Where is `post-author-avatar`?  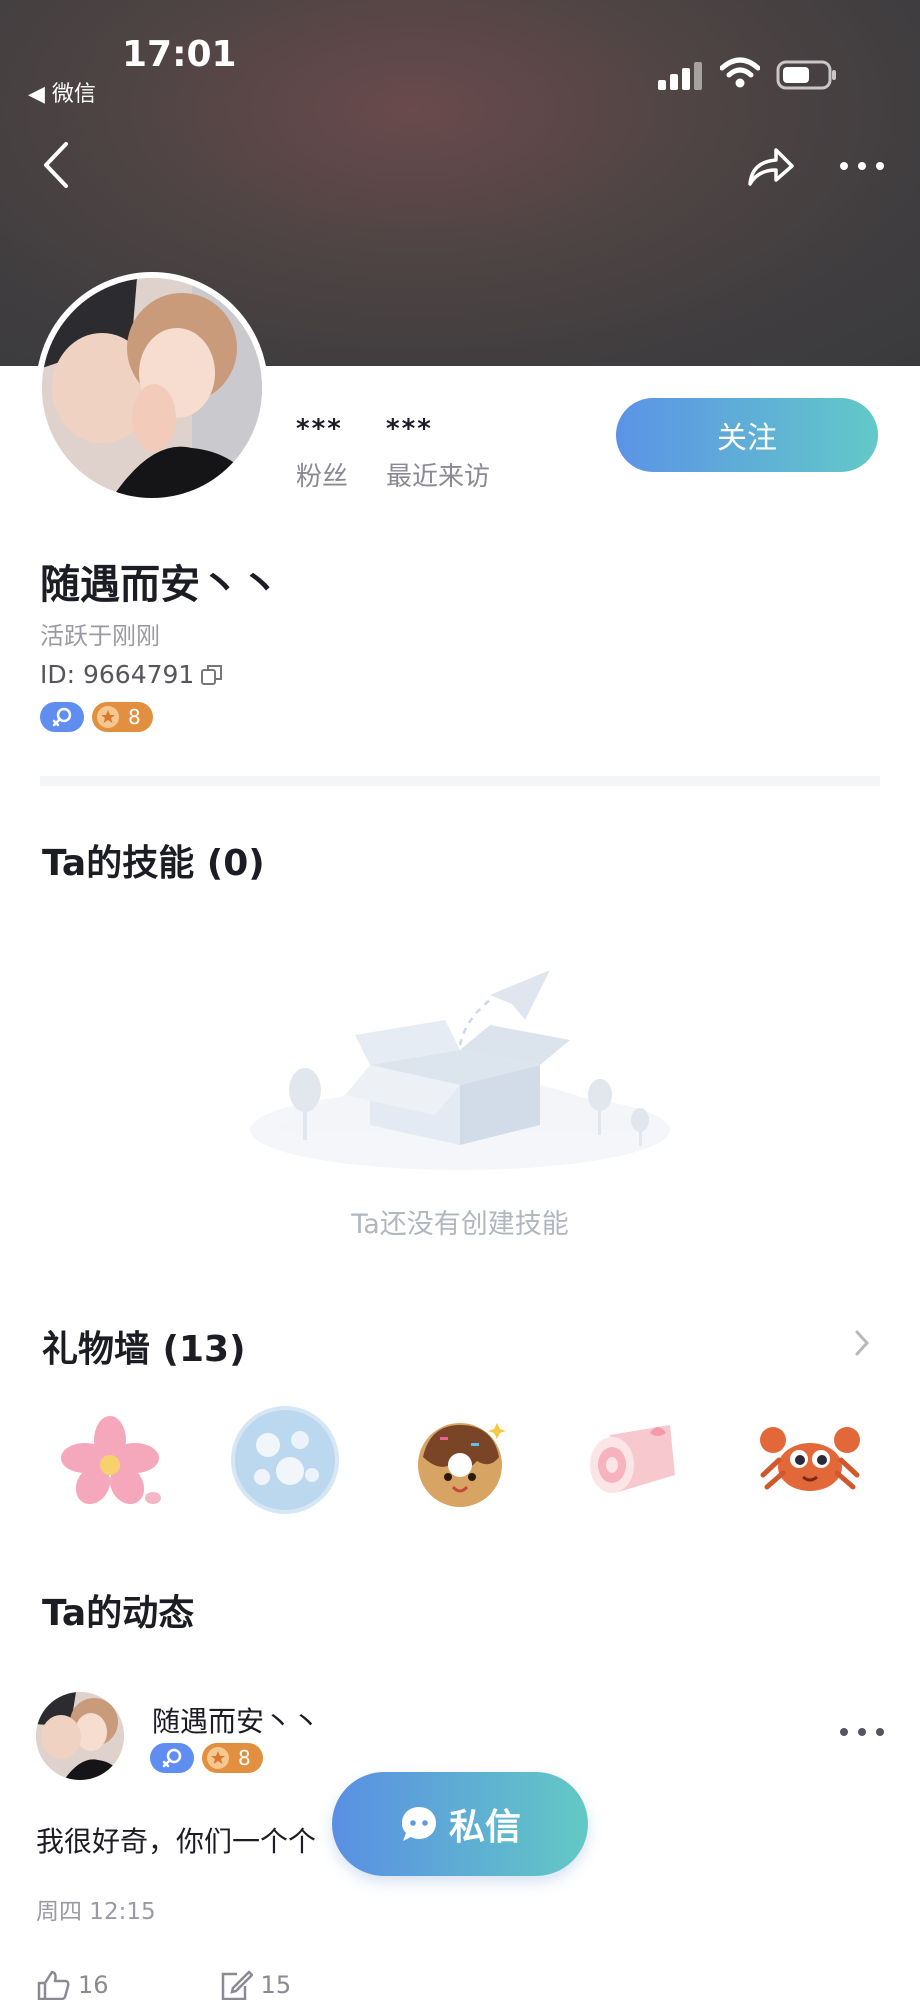 post-author-avatar is located at coordinates (80, 1736).